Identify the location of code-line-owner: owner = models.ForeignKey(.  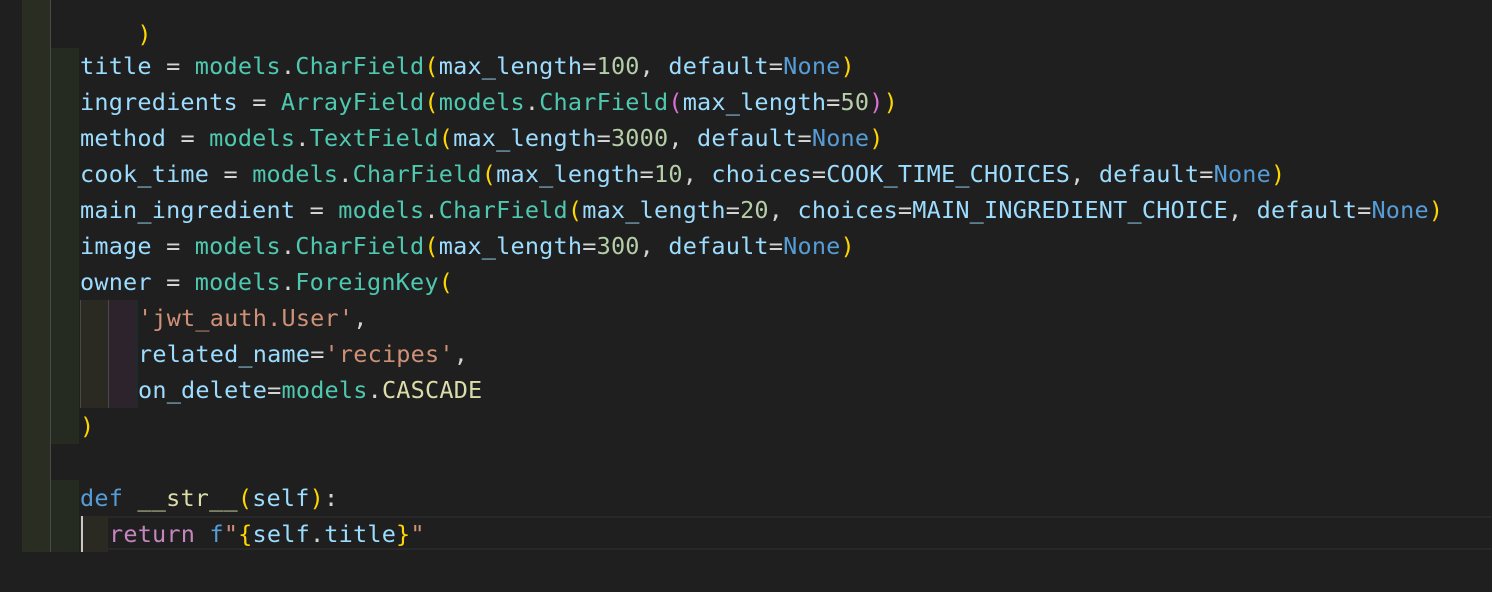
(266, 282).